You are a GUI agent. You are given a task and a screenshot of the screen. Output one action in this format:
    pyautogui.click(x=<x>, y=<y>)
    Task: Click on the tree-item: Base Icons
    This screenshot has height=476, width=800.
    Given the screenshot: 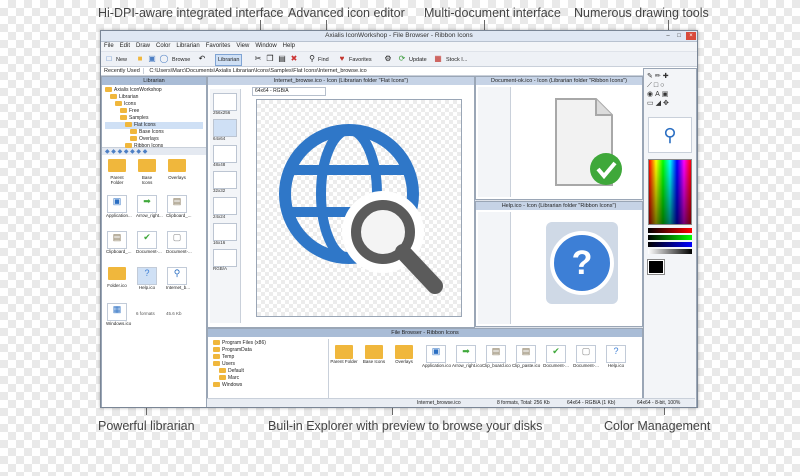 What is the action you would take?
    pyautogui.click(x=154, y=132)
    